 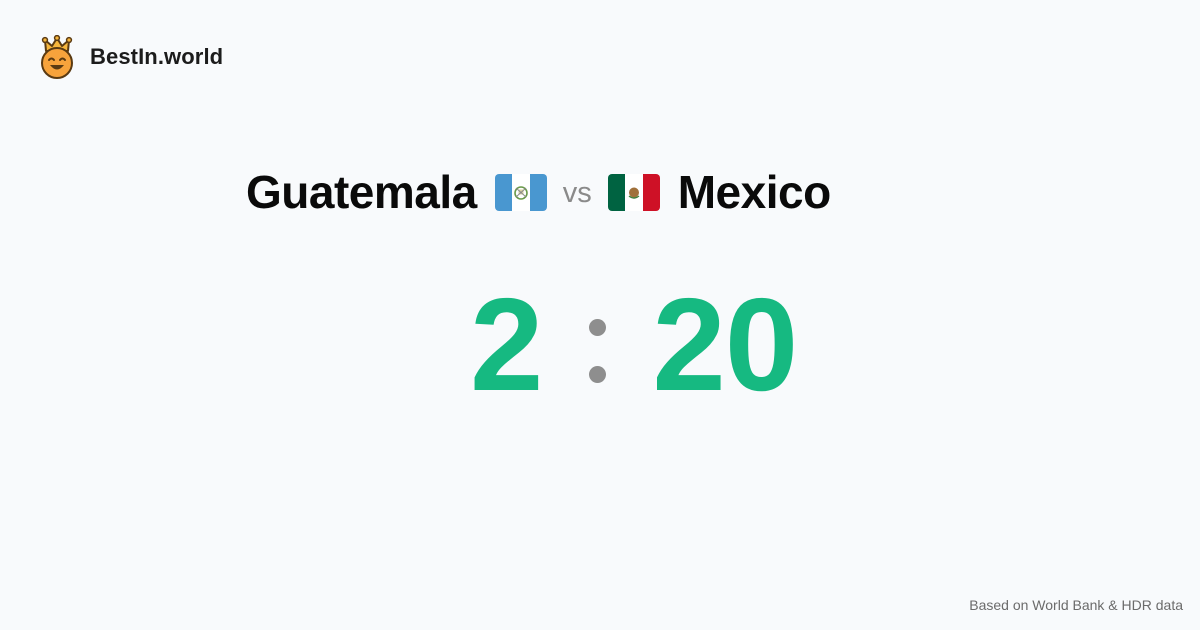 I want to click on brand: BestIn.world, so click(x=130, y=57).